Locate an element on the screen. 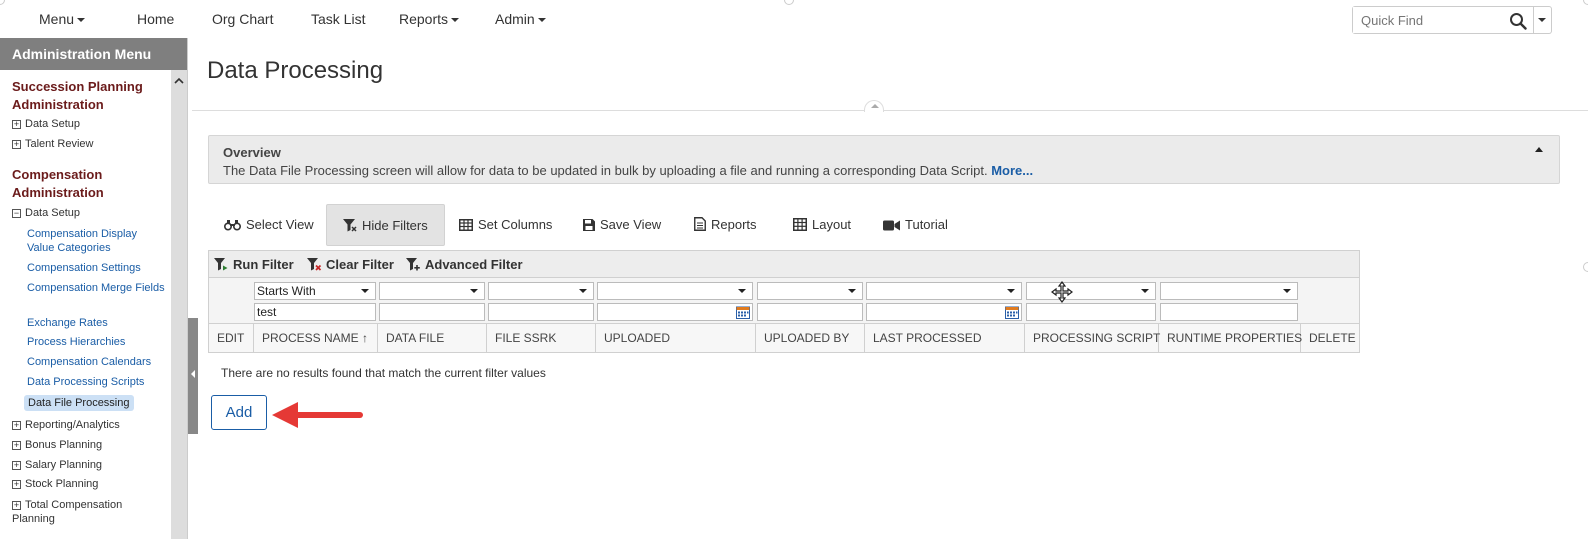  run-filter-button: Run Filter is located at coordinates (254, 264).